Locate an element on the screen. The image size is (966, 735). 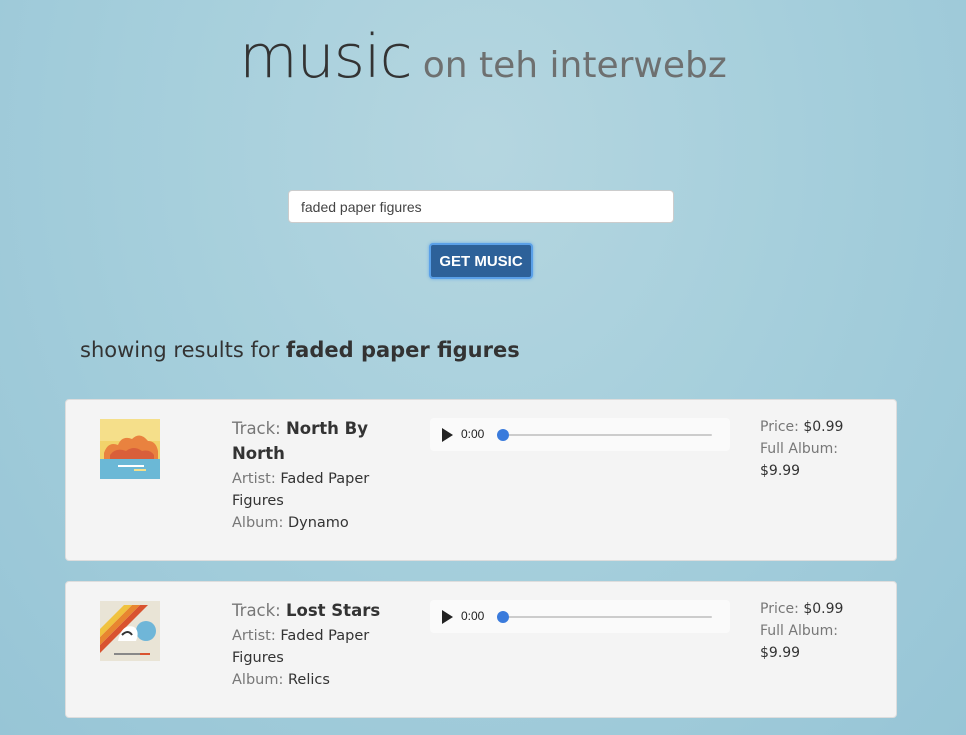
results-query: faded paper figures is located at coordinates (403, 350).